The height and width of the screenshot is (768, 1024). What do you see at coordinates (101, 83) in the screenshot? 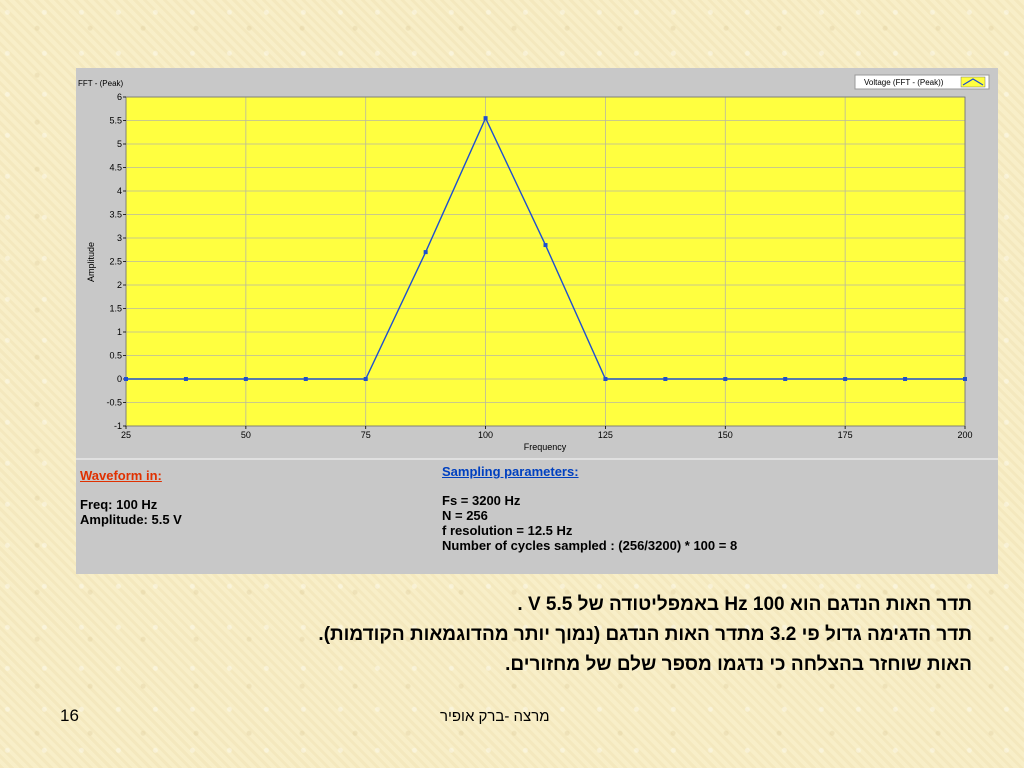
I see `plot-title: FFT - (Peak)` at bounding box center [101, 83].